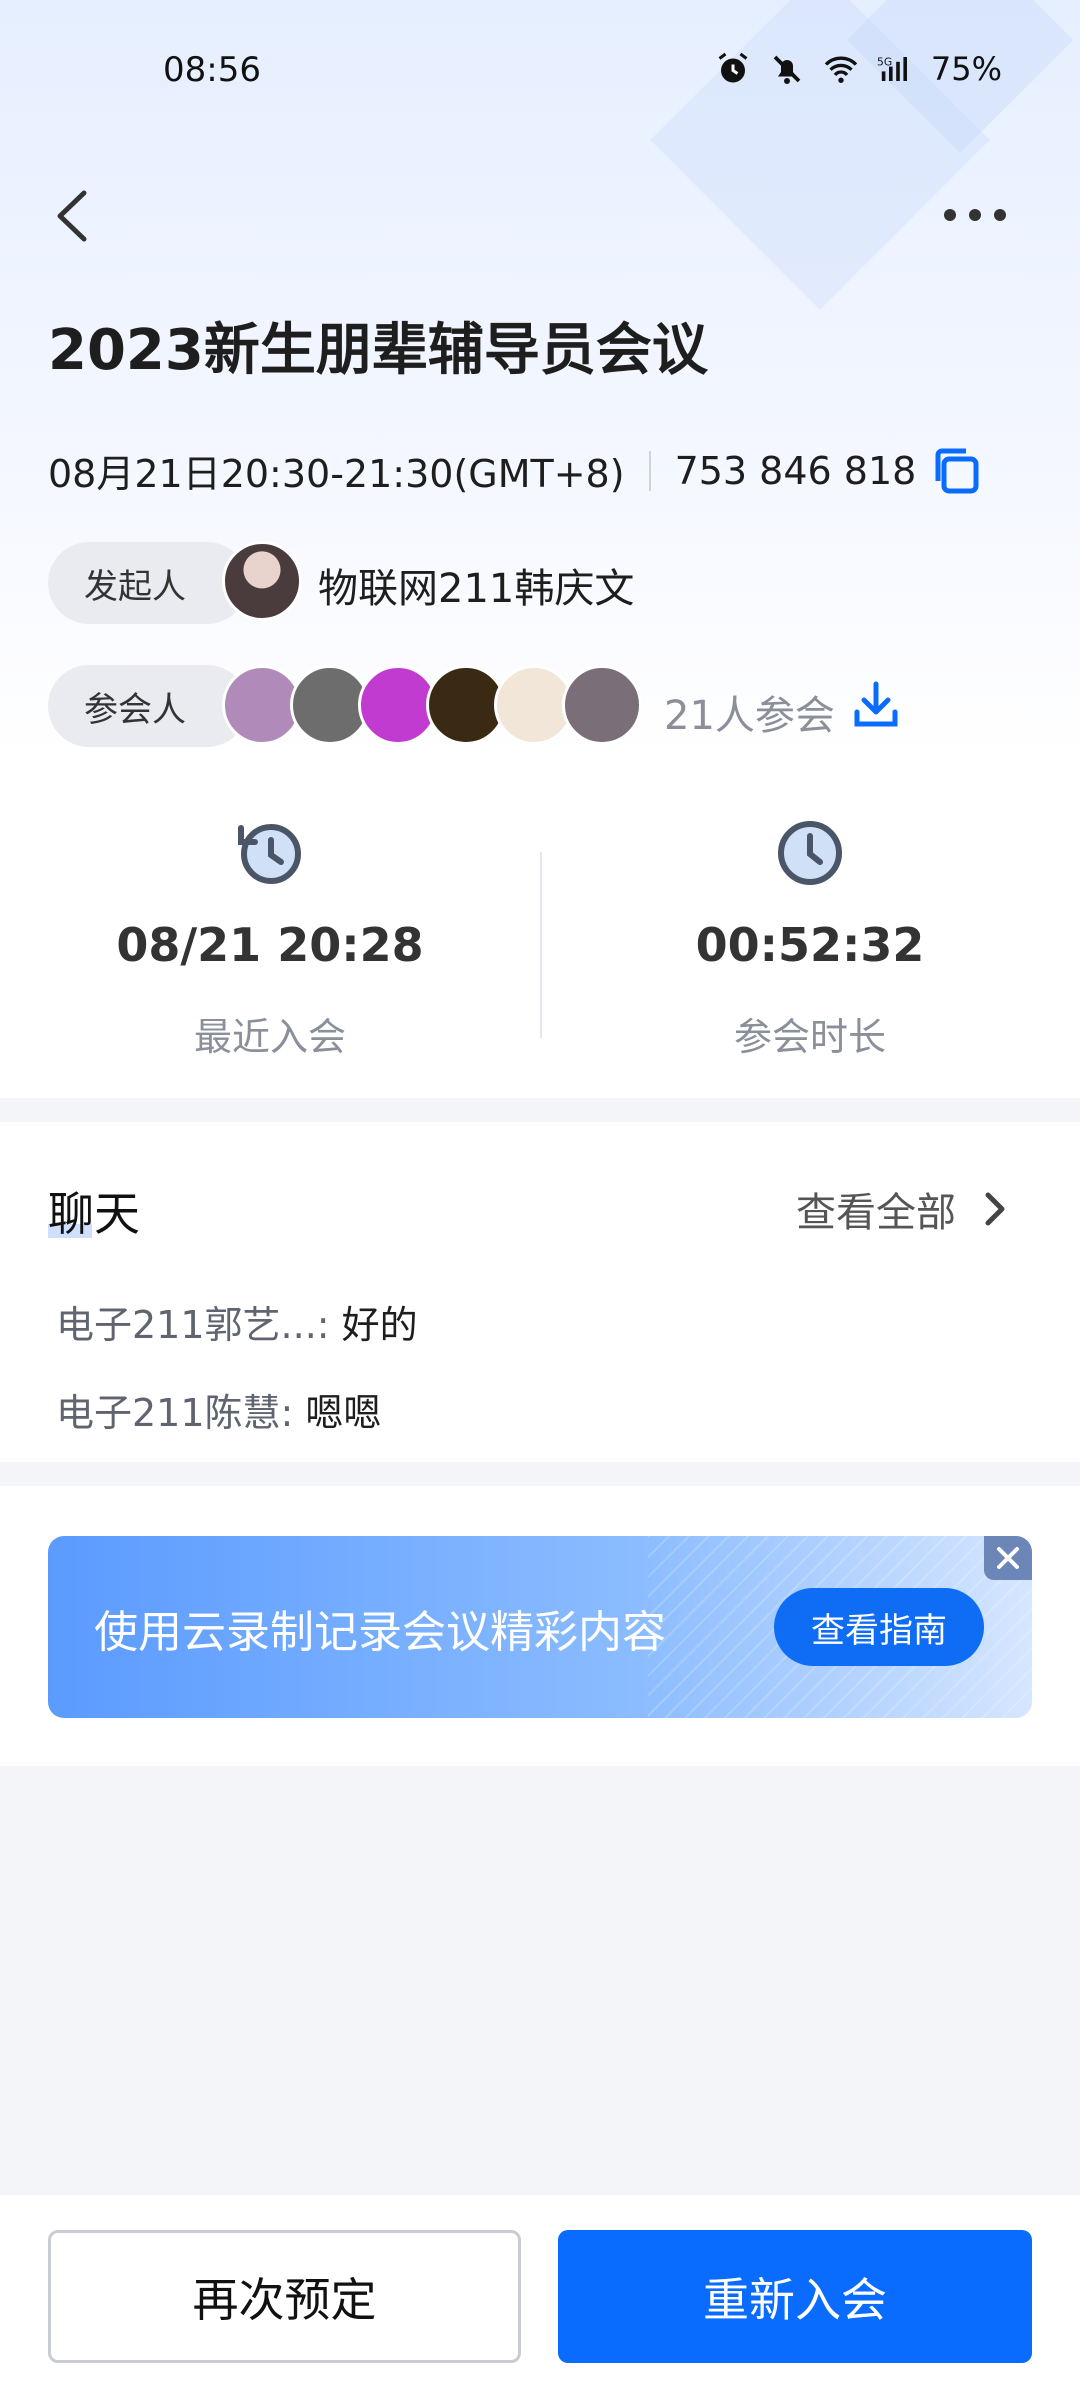 This screenshot has height=2400, width=1080. What do you see at coordinates (809, 1037) in the screenshot?
I see `duration-label: 参会时长` at bounding box center [809, 1037].